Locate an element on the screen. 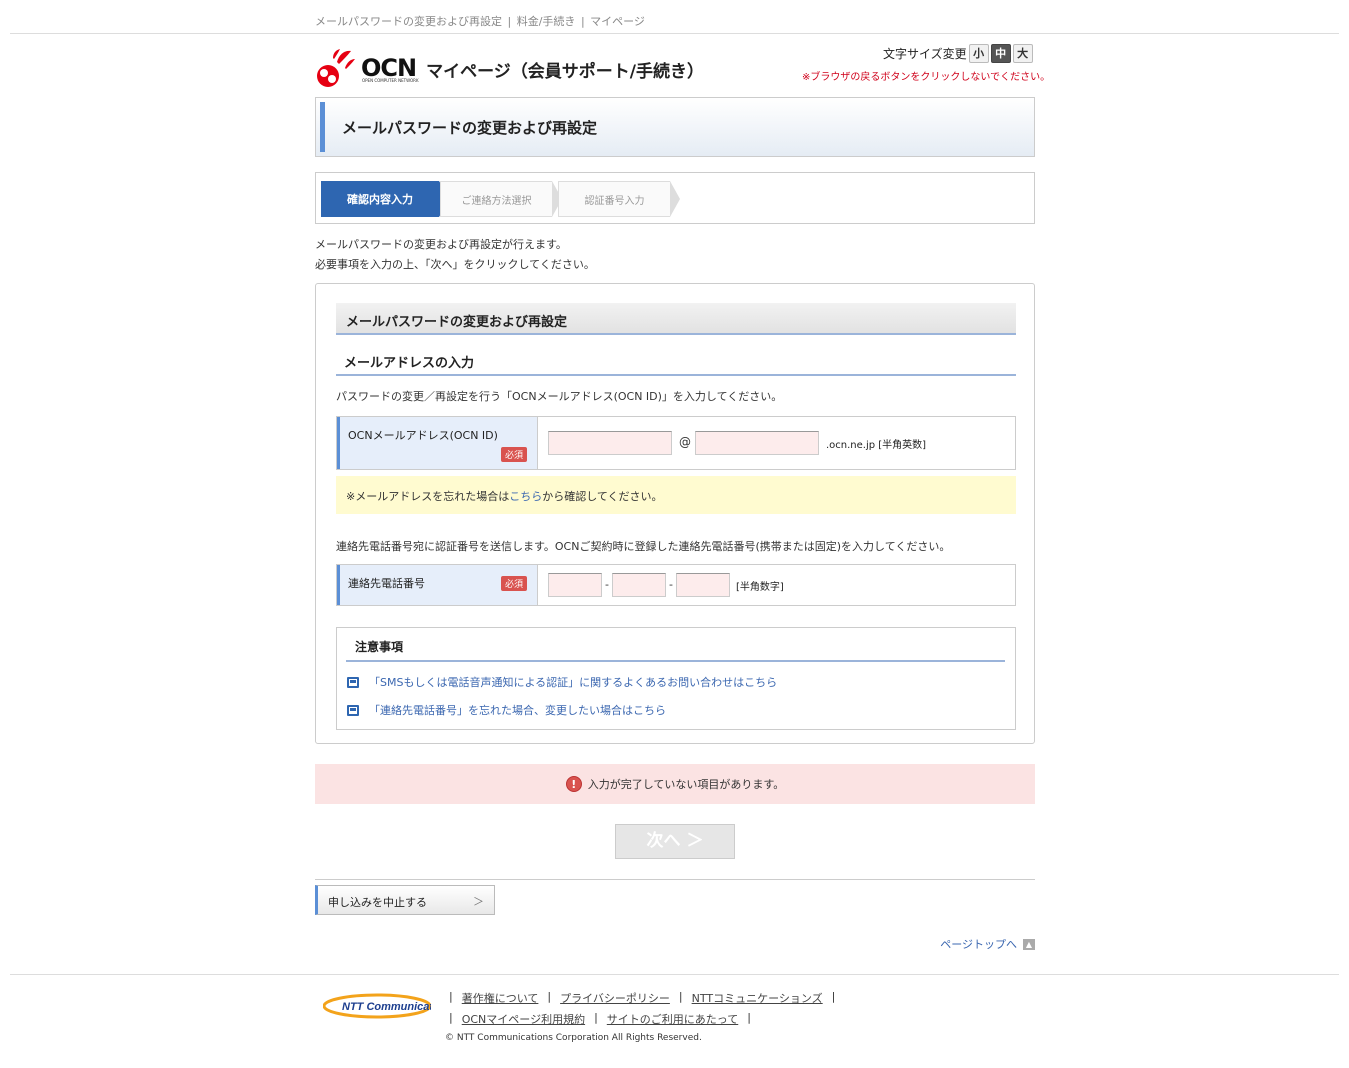 This screenshot has height=1068, width=1349. email-label-cell: OCNメールアドレス(OCN ID) 必須 is located at coordinates (437, 443).